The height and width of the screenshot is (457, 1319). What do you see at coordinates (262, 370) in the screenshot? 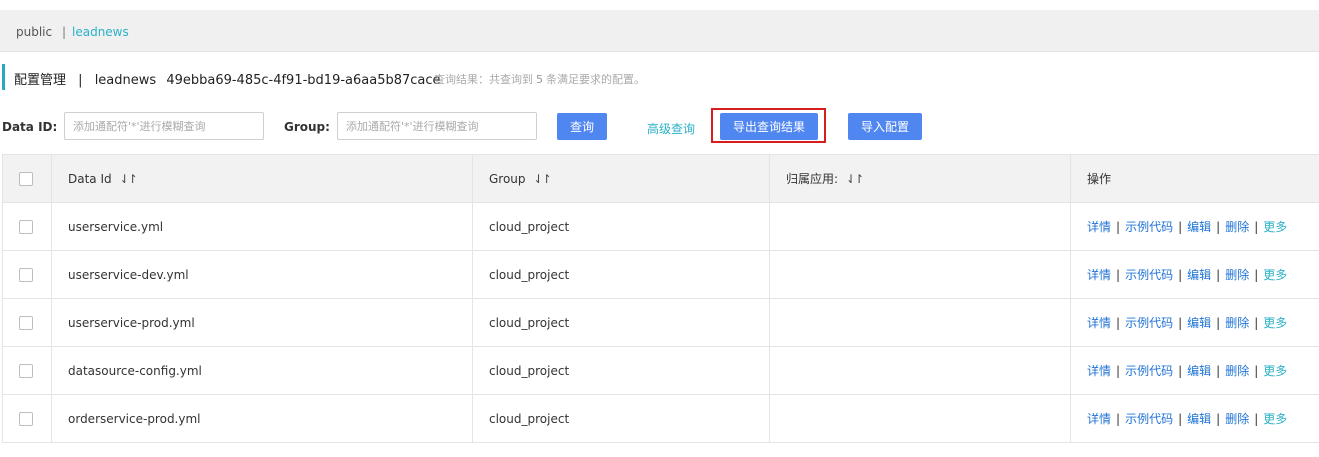
I see `cell-data-id: datasource-config.yml` at bounding box center [262, 370].